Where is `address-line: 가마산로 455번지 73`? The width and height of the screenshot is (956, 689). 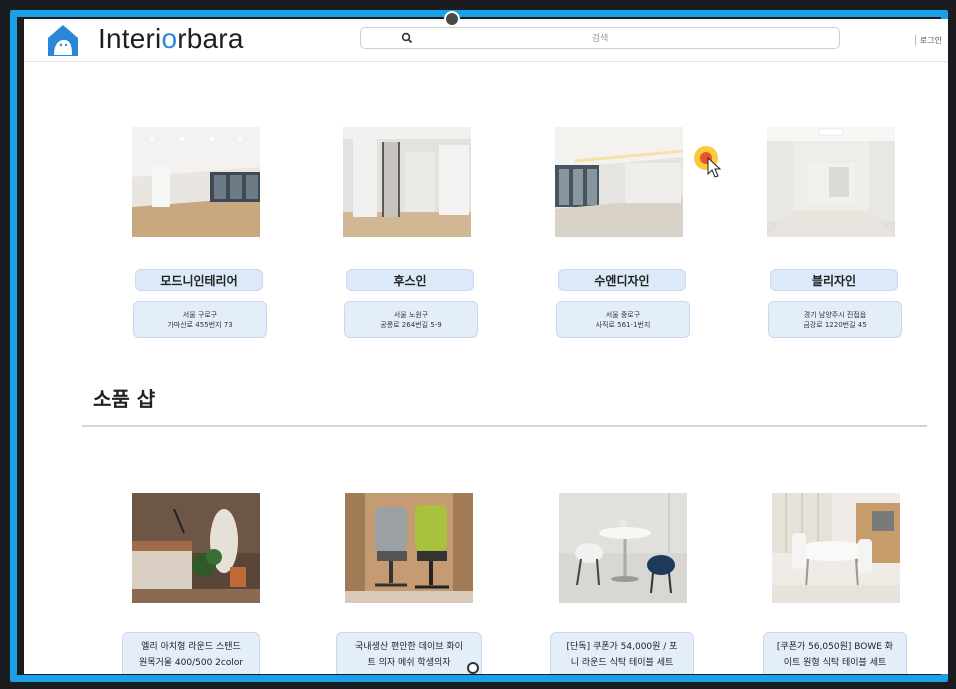 address-line: 가마산로 455번지 73 is located at coordinates (200, 325).